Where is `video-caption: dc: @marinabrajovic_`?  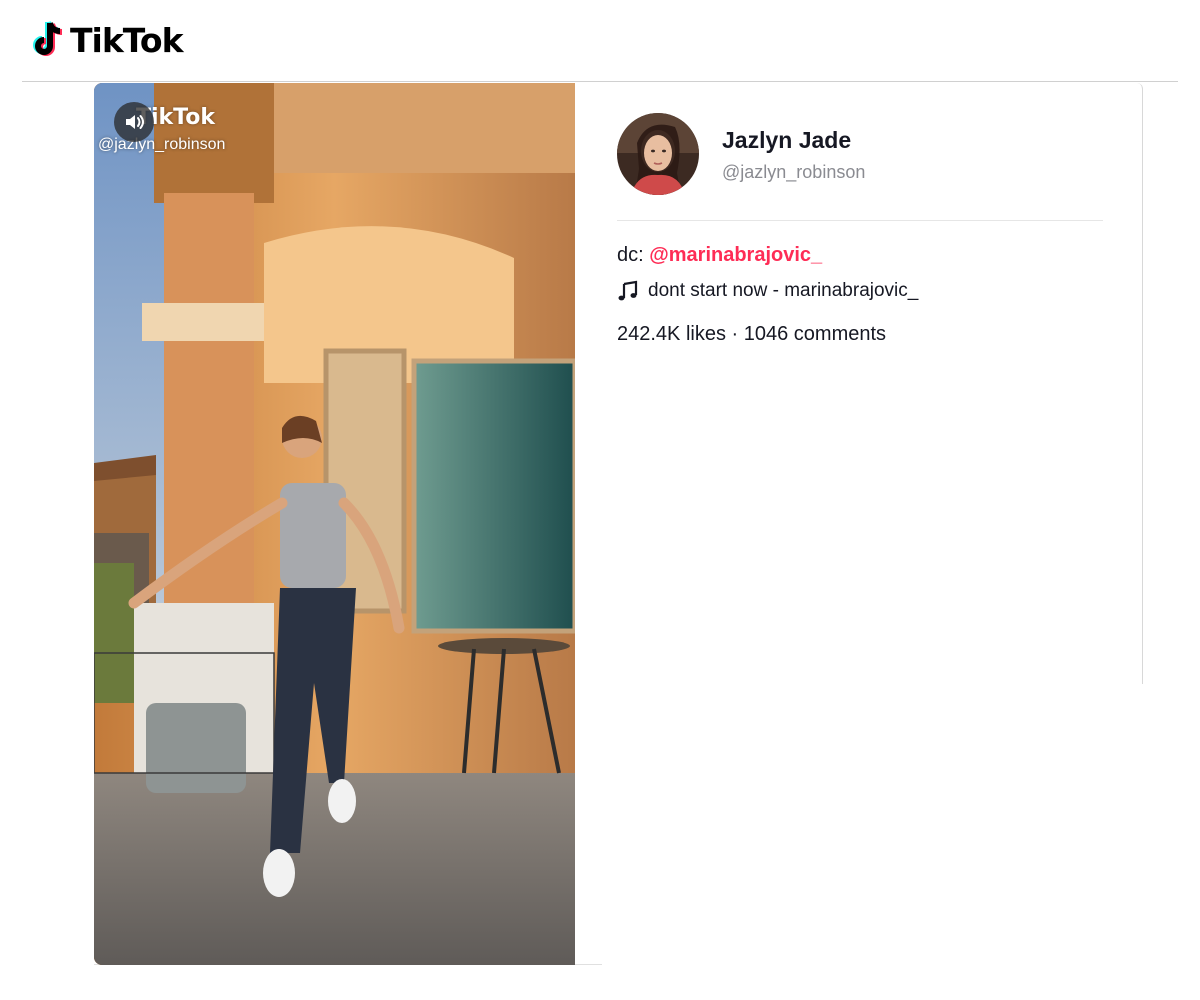 video-caption: dc: @marinabrajovic_ is located at coordinates (719, 255).